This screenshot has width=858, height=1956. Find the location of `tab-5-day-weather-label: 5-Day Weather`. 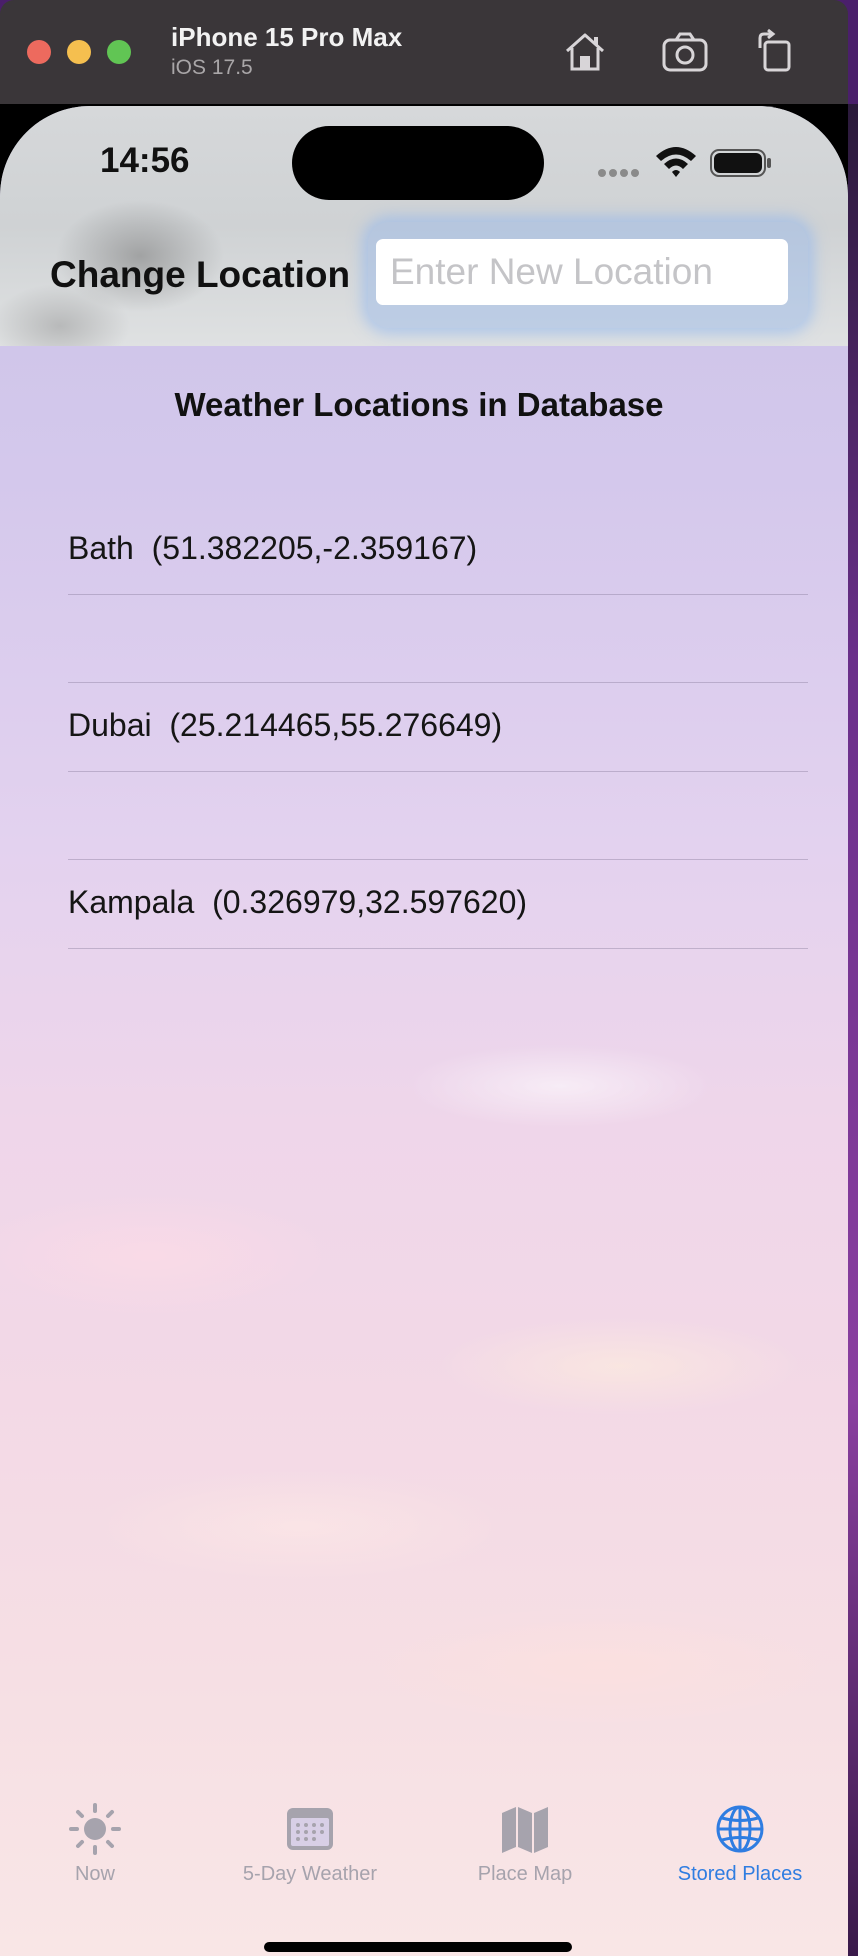

tab-5-day-weather-label: 5-Day Weather is located at coordinates (310, 1874).